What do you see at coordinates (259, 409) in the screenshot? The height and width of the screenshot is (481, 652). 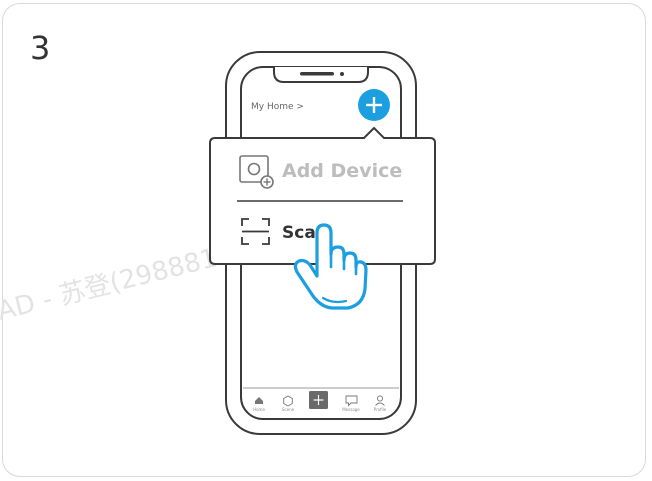 I see `tab-home-label: Home` at bounding box center [259, 409].